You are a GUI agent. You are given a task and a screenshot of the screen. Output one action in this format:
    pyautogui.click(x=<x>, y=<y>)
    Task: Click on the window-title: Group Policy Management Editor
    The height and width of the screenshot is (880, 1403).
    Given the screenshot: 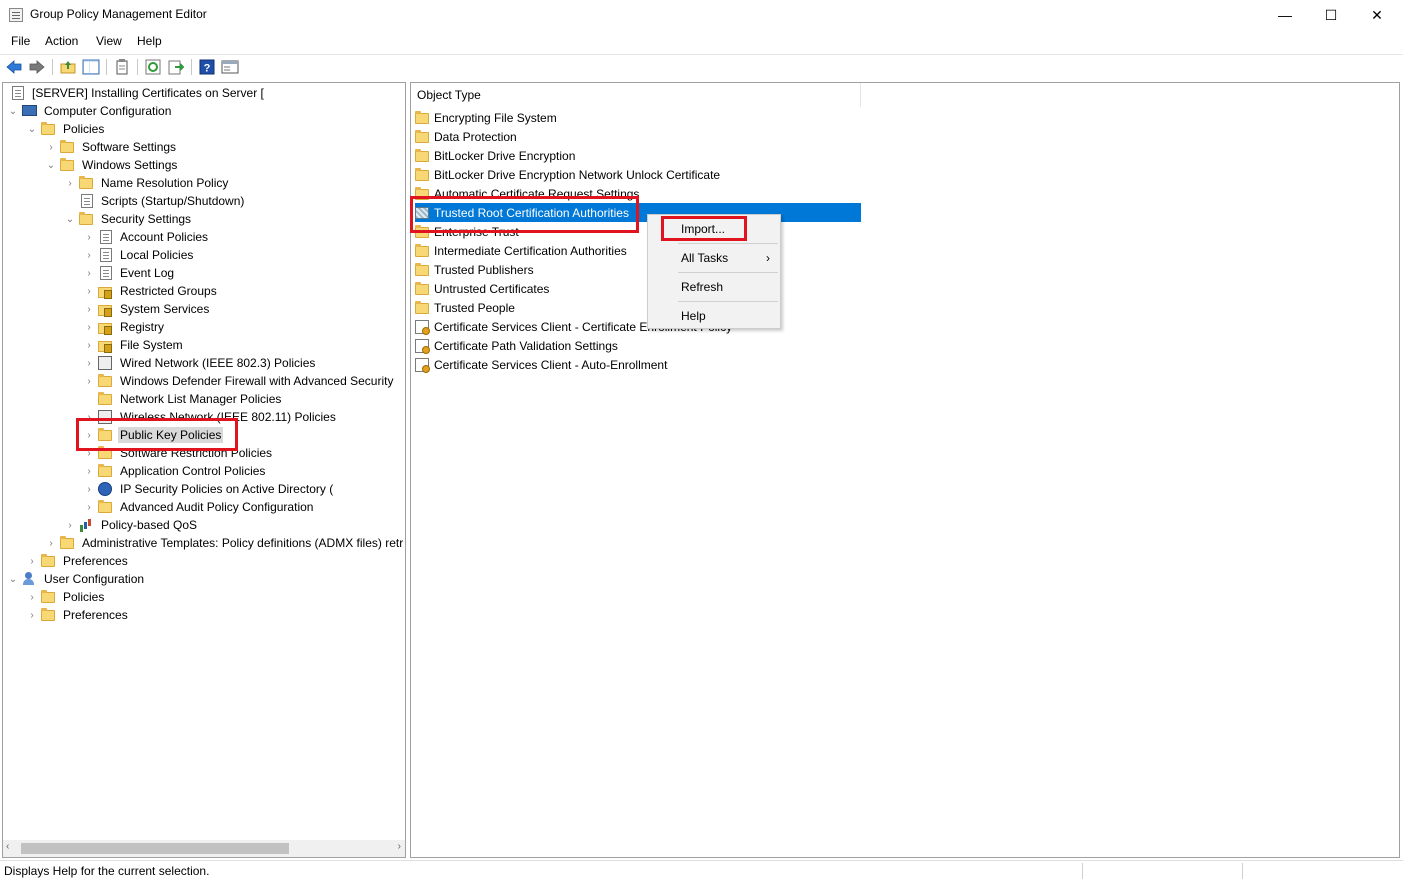 What is the action you would take?
    pyautogui.click(x=118, y=14)
    